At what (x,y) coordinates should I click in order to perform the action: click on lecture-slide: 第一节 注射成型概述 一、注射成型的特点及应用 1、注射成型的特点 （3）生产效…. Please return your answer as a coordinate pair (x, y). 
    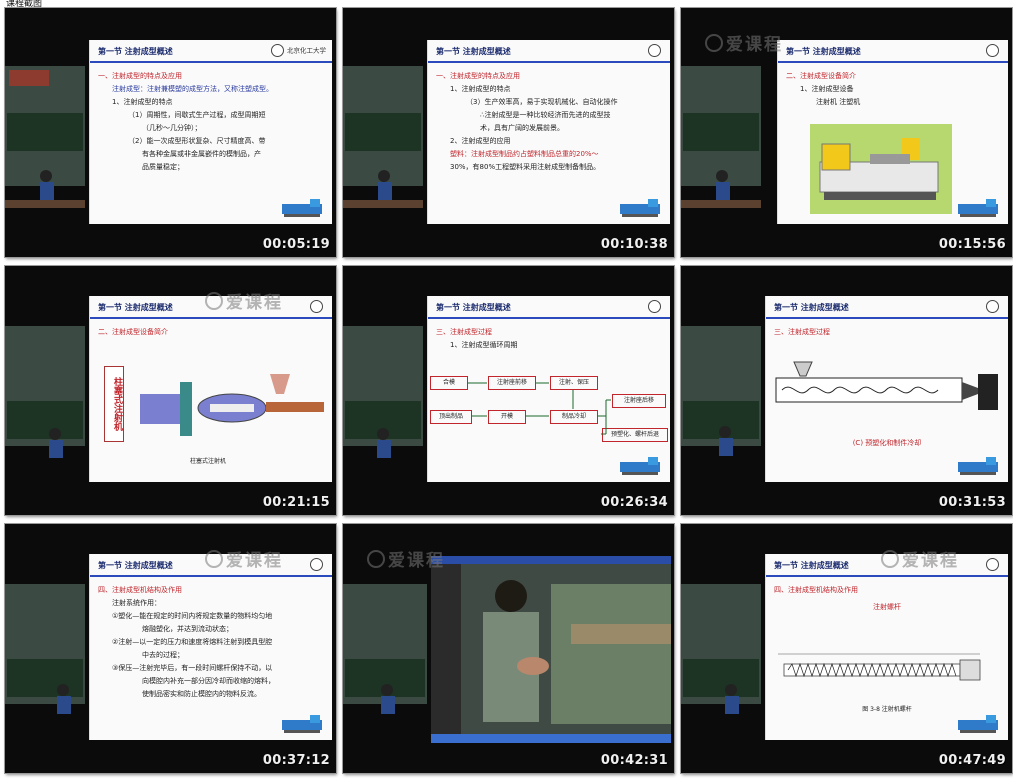
    Looking at the image, I should click on (548, 132).